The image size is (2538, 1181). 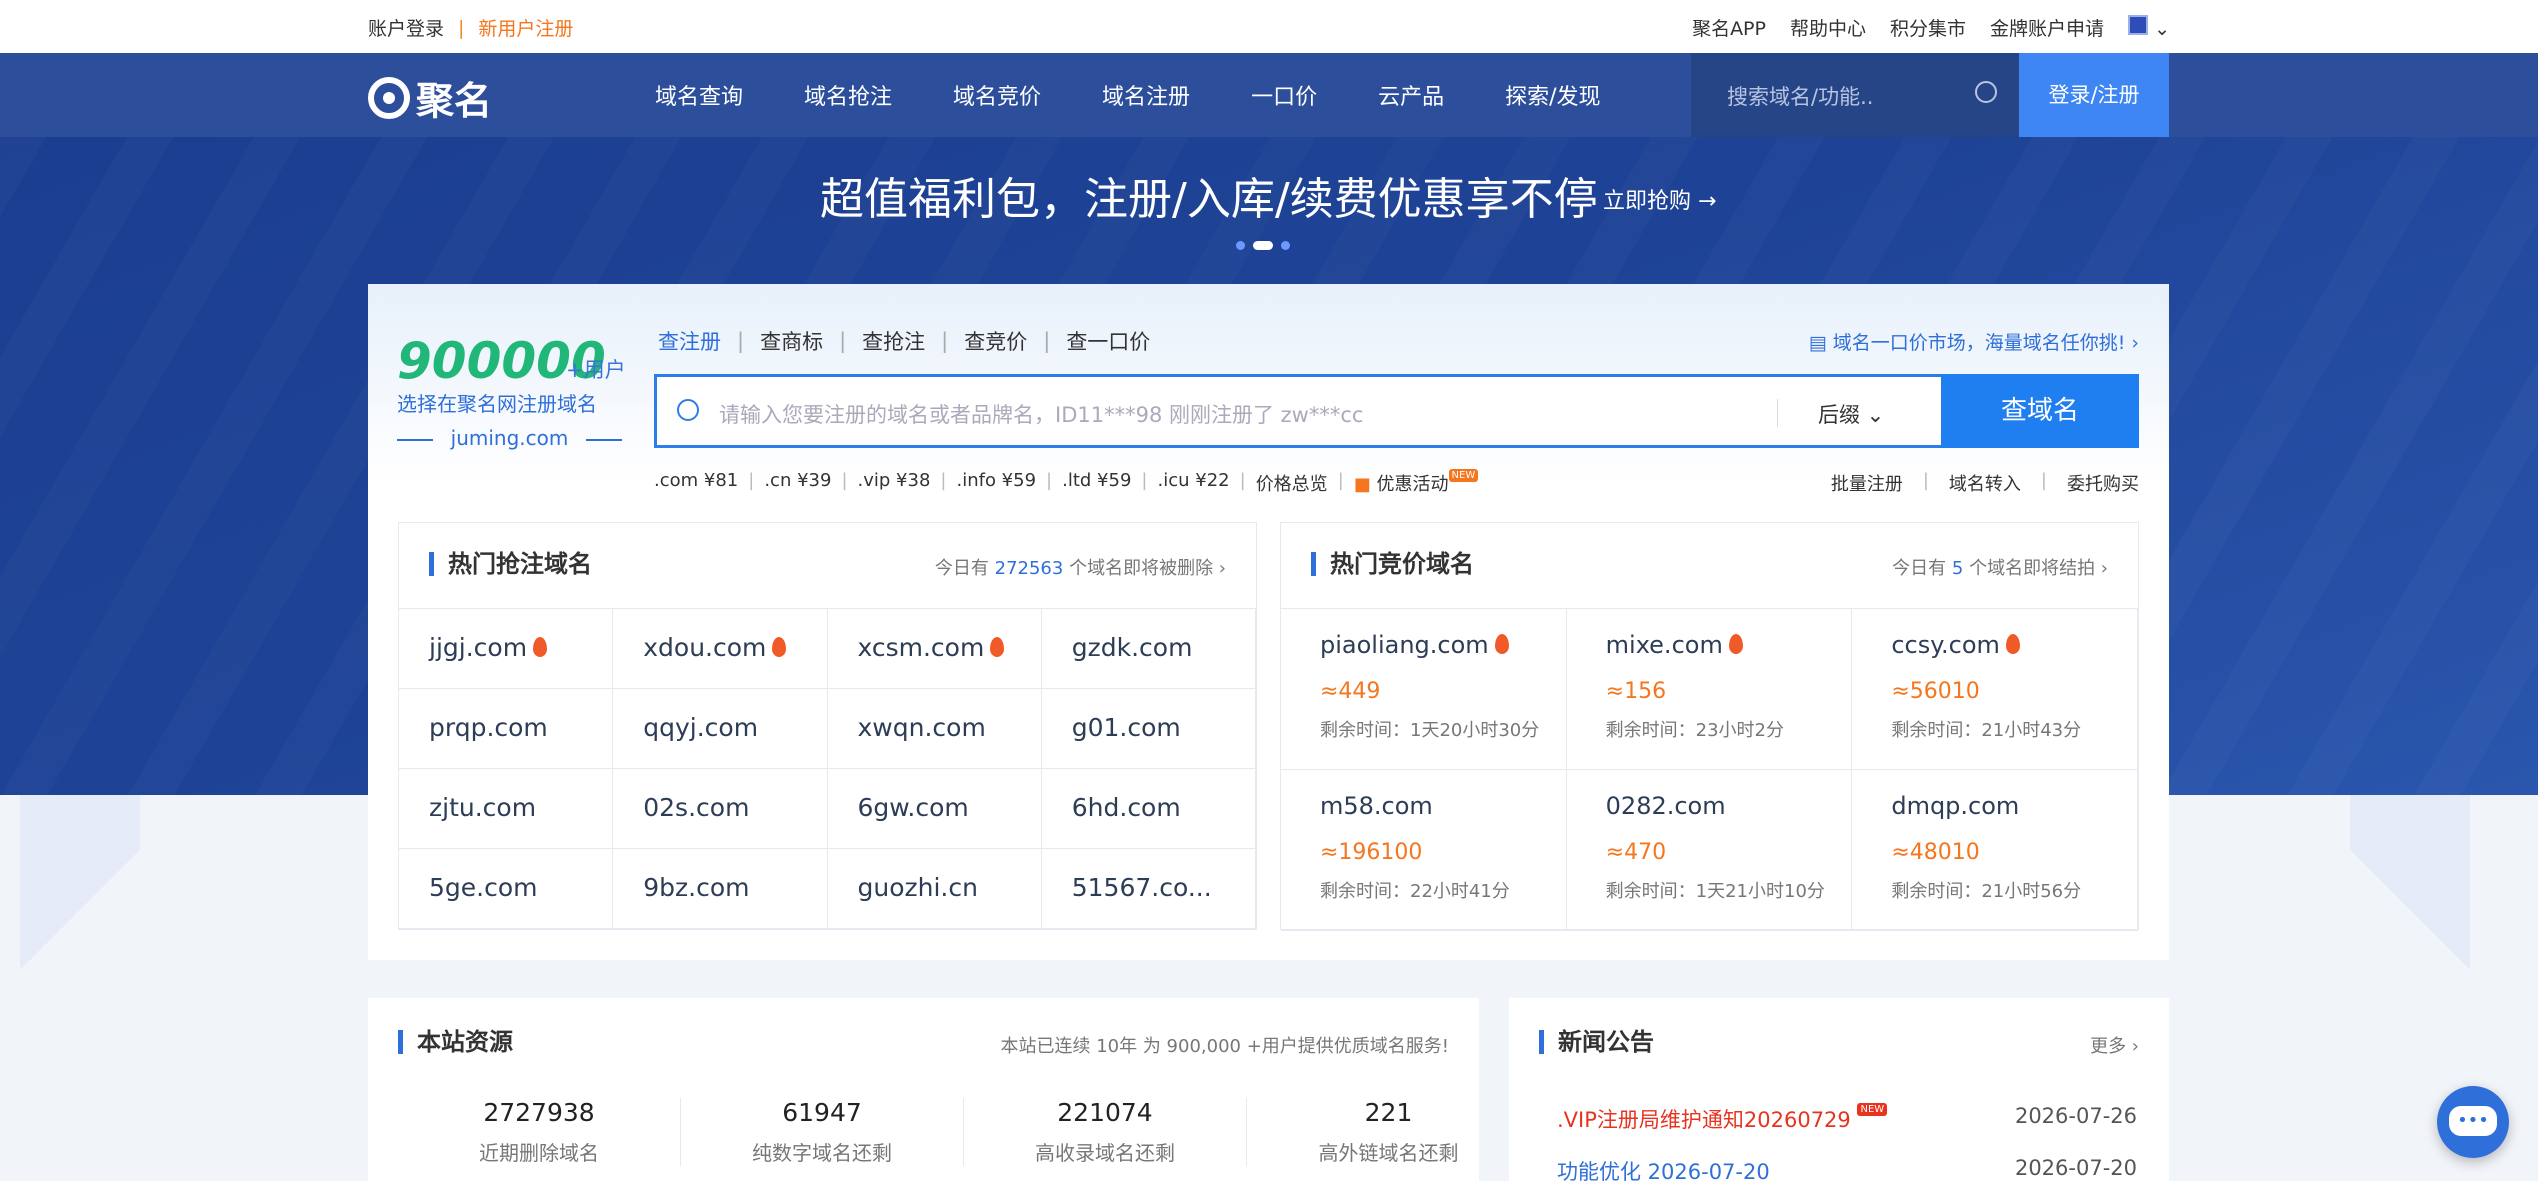 I want to click on gold-account-link: 金牌账户申请, so click(x=2047, y=27).